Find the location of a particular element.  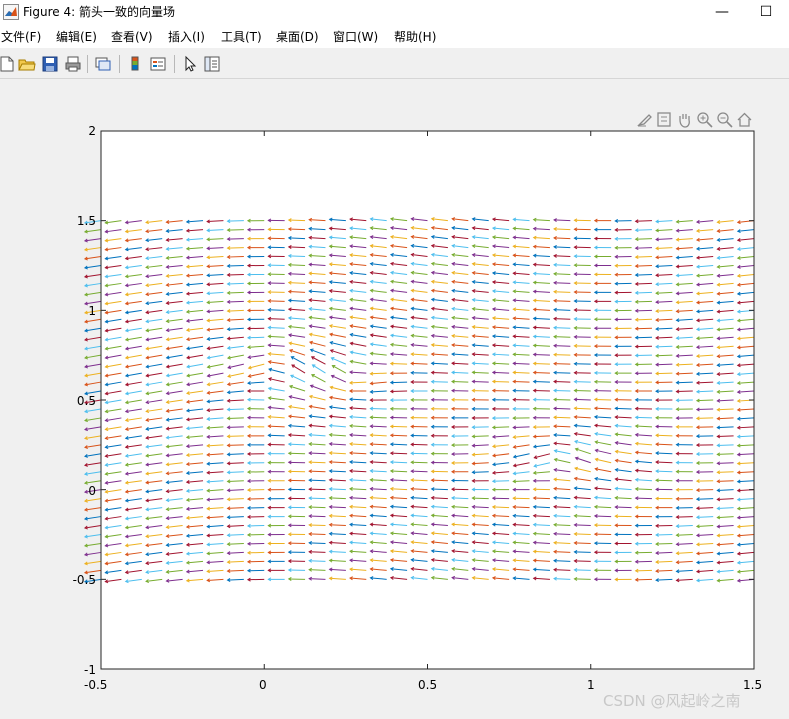

x-tick-label: -0.5 is located at coordinates (96, 685).